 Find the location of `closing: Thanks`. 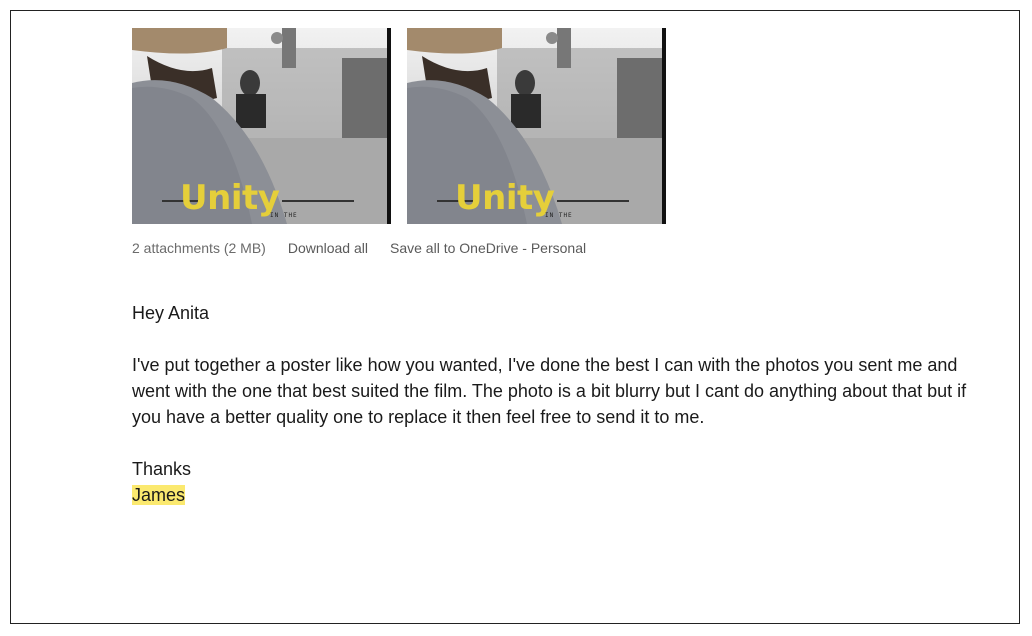

closing: Thanks is located at coordinates (162, 469).